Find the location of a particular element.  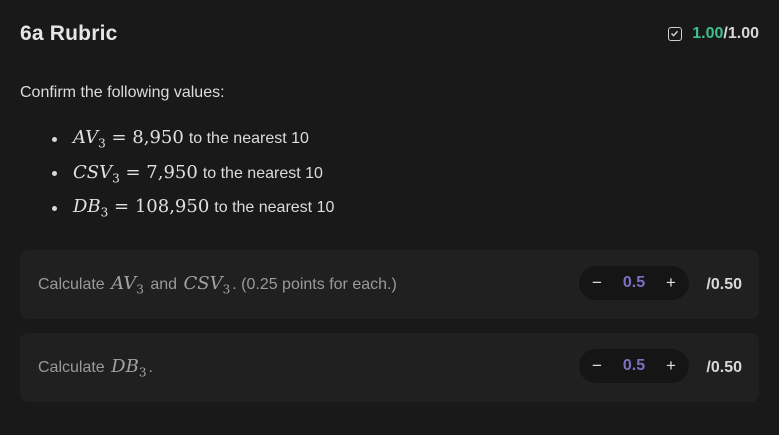

math-expression: CSV3 is located at coordinates (207, 285).